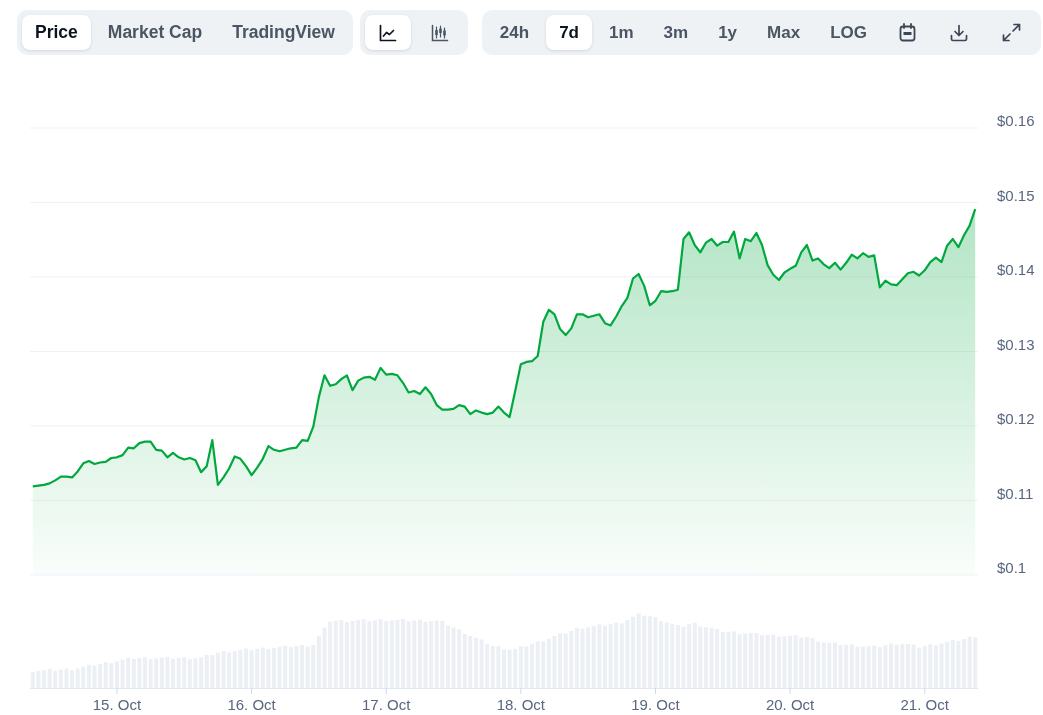  Describe the element at coordinates (1011, 32) in the screenshot. I see `expand-icon` at that location.